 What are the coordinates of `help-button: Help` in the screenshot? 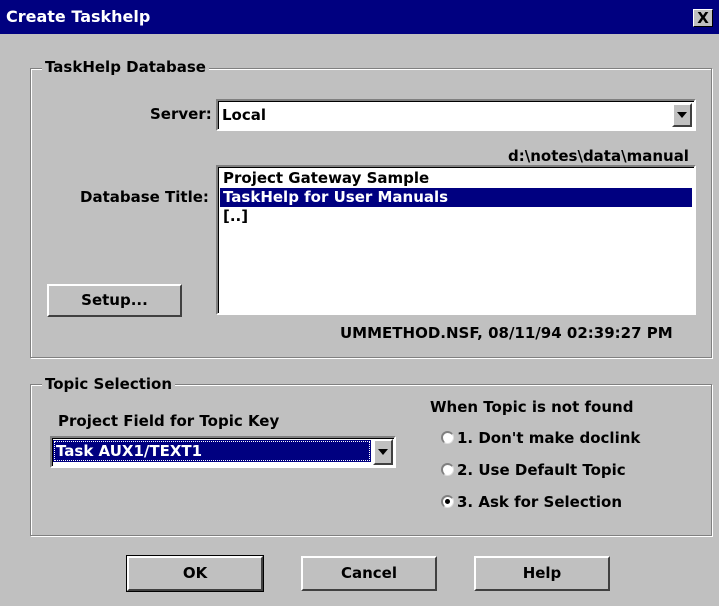 It's located at (542, 573).